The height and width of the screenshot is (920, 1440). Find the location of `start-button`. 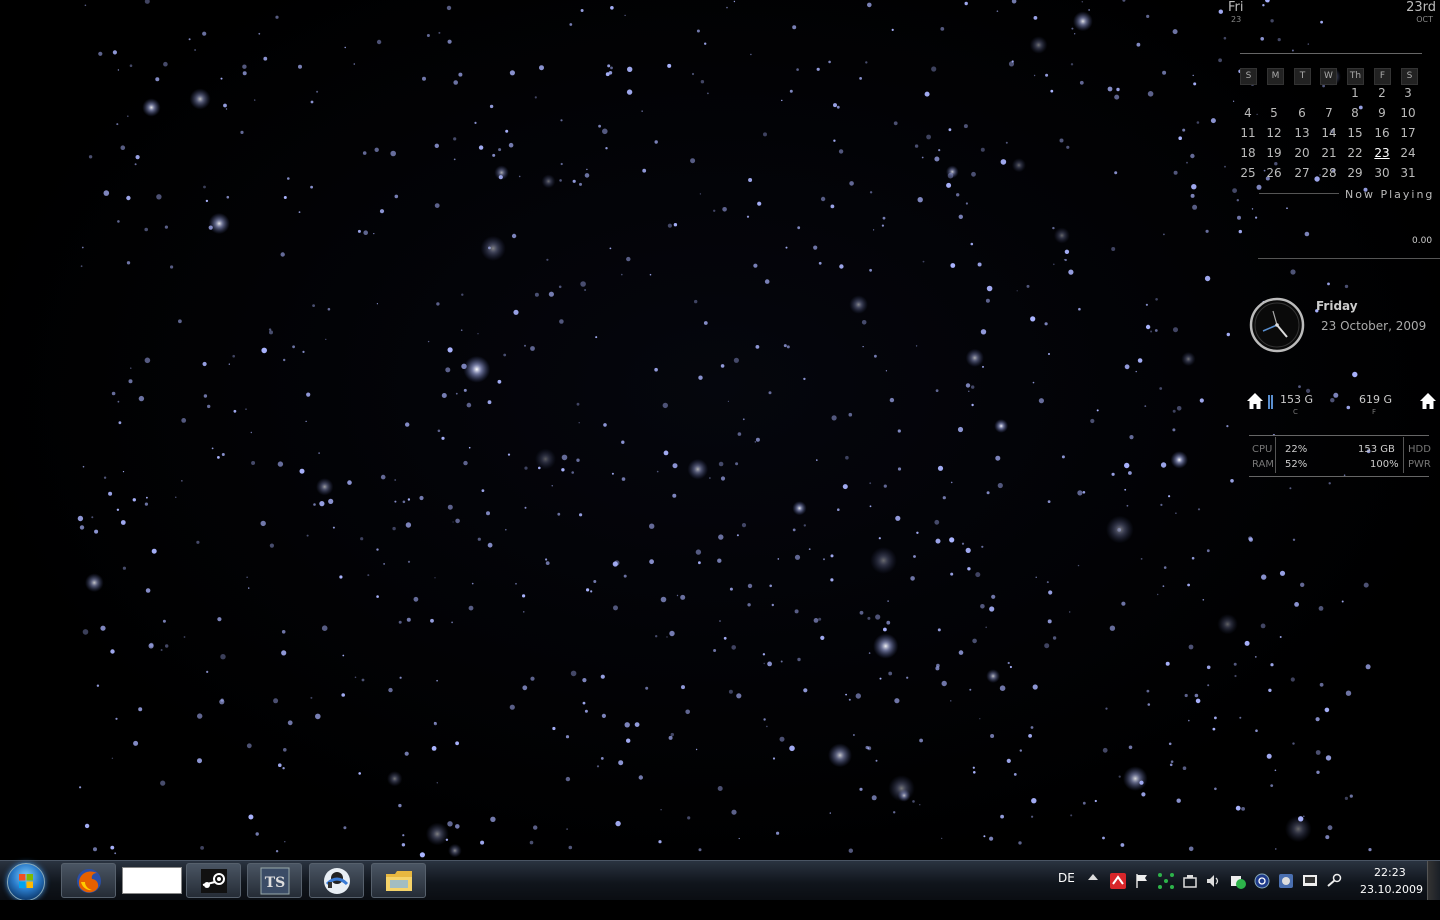

start-button is located at coordinates (26, 882).